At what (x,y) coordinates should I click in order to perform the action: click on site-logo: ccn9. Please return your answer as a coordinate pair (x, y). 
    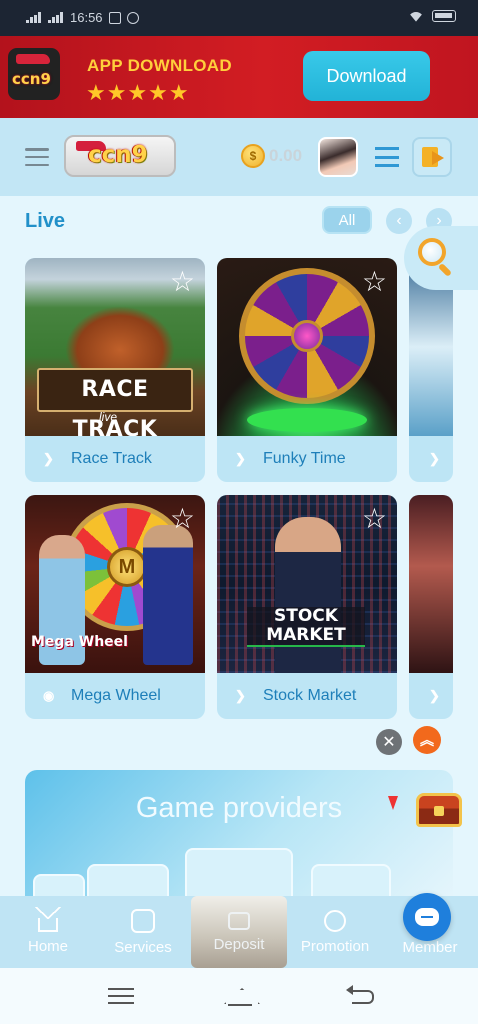
    Looking at the image, I should click on (120, 156).